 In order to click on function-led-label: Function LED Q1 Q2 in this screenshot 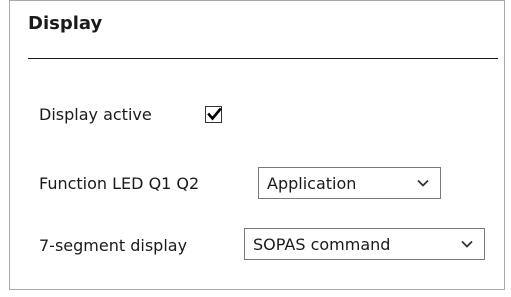, I will do `click(119, 183)`.